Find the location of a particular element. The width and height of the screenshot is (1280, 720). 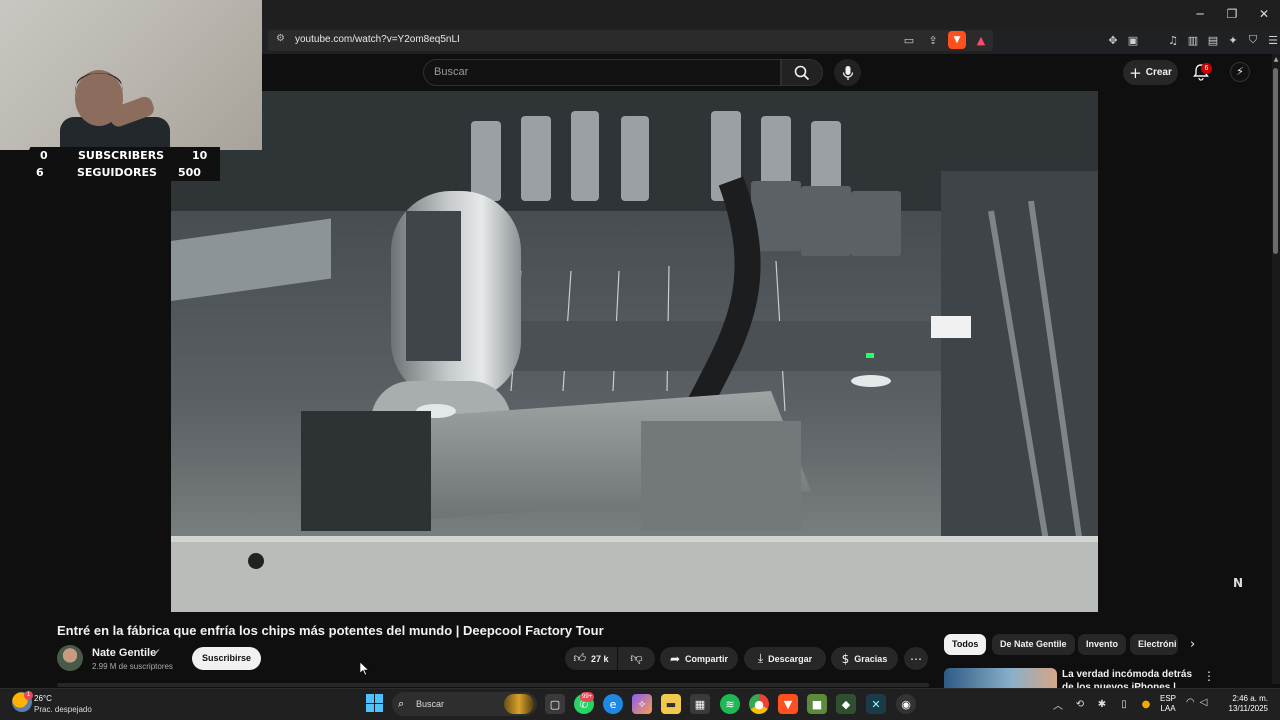

gift-icon: $ is located at coordinates (845, 658).